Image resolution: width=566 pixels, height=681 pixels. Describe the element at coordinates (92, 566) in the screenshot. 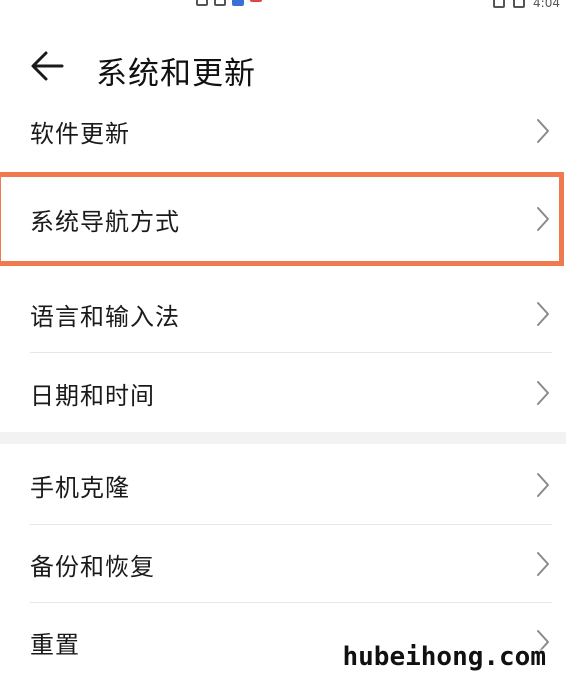

I see `menu-item-label: 备份和恢复` at that location.